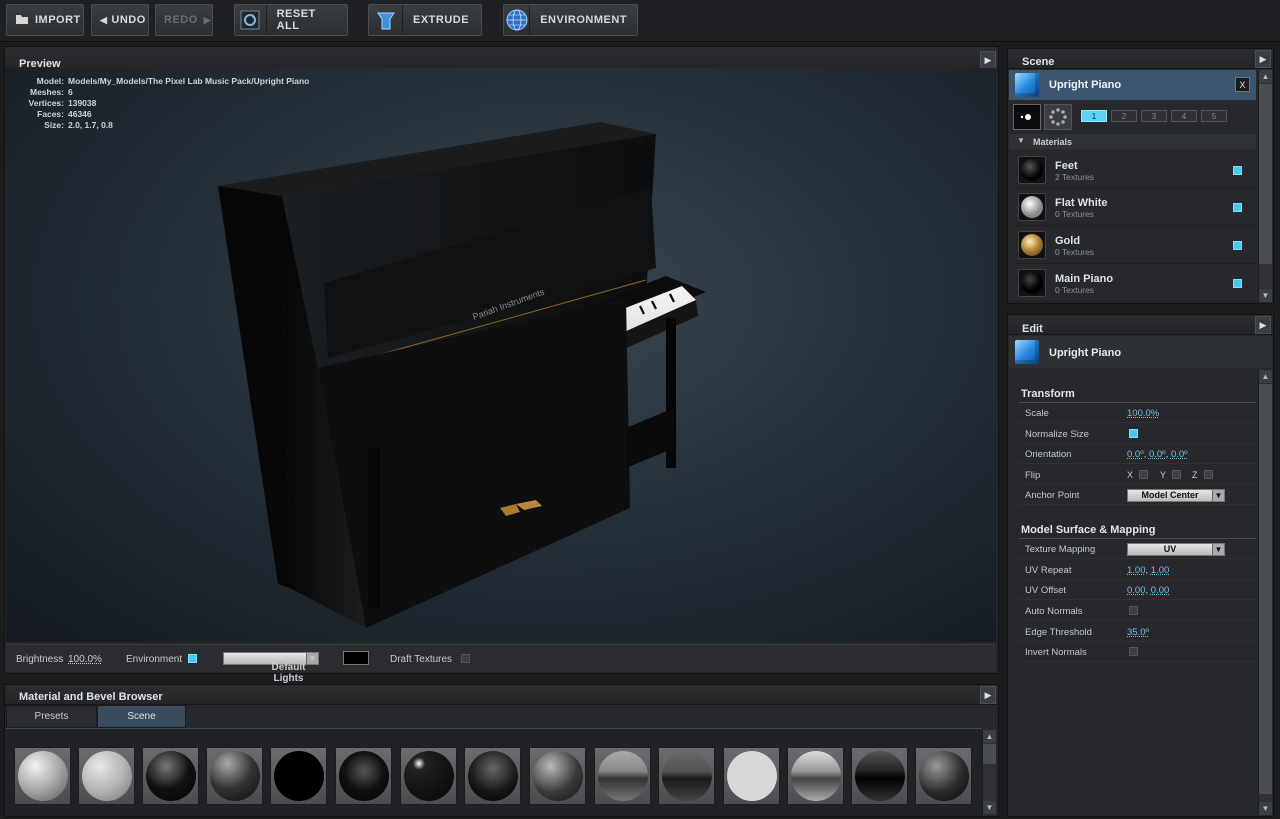 The height and width of the screenshot is (819, 1280). I want to click on material-browser-scrollbar: ▲ ▼, so click(989, 772).